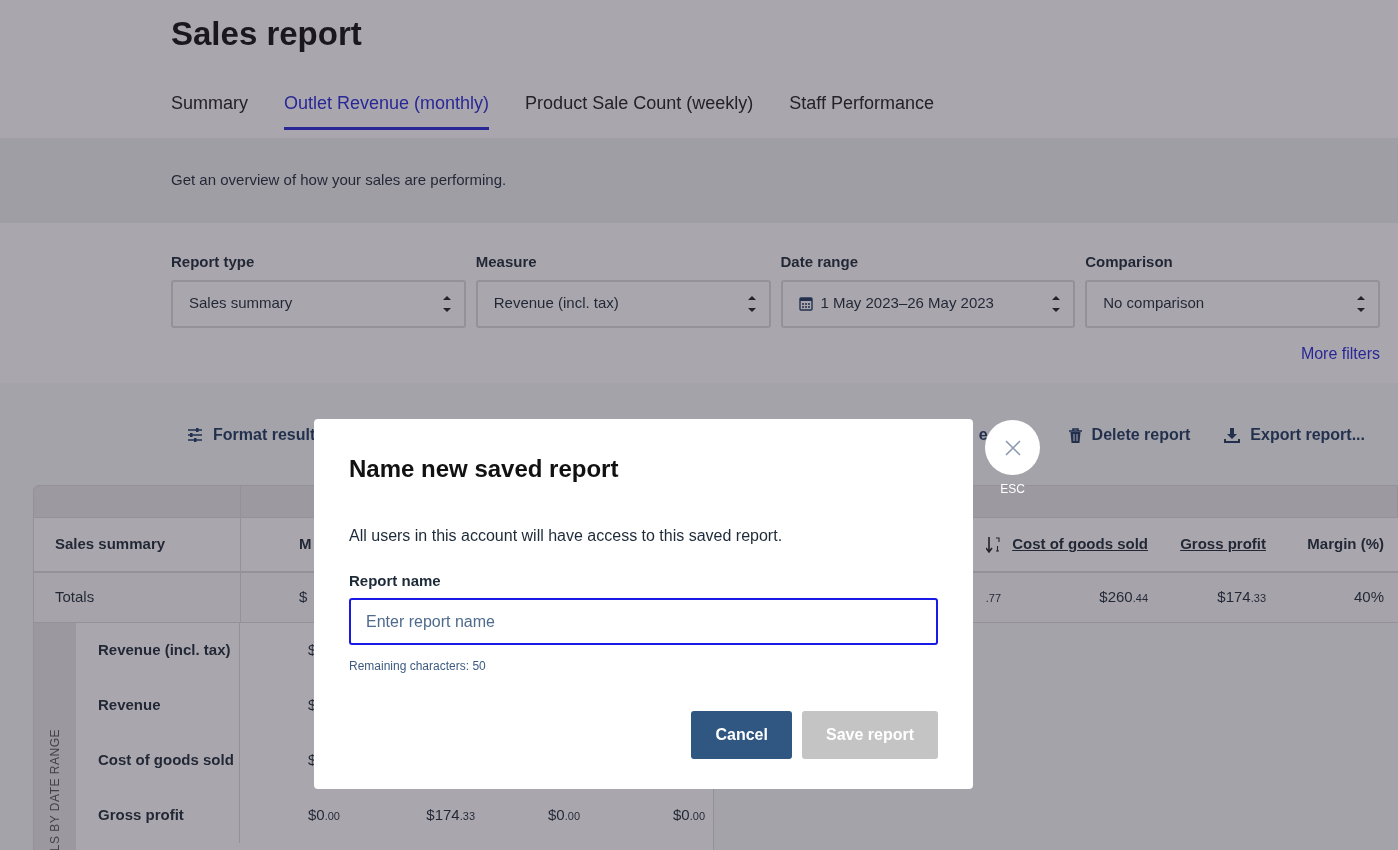  Describe the element at coordinates (137, 597) in the screenshot. I see `row-label: Totals` at that location.